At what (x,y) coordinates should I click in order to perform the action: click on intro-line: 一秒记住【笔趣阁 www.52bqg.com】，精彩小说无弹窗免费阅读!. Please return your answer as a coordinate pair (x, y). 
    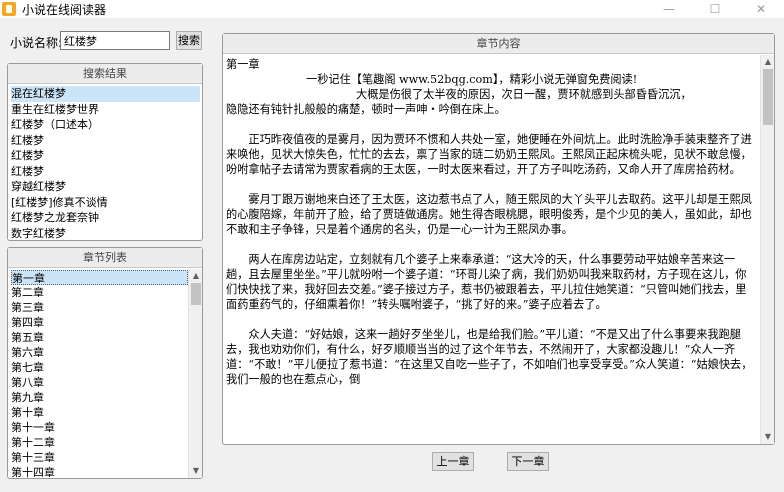
    Looking at the image, I should click on (472, 79).